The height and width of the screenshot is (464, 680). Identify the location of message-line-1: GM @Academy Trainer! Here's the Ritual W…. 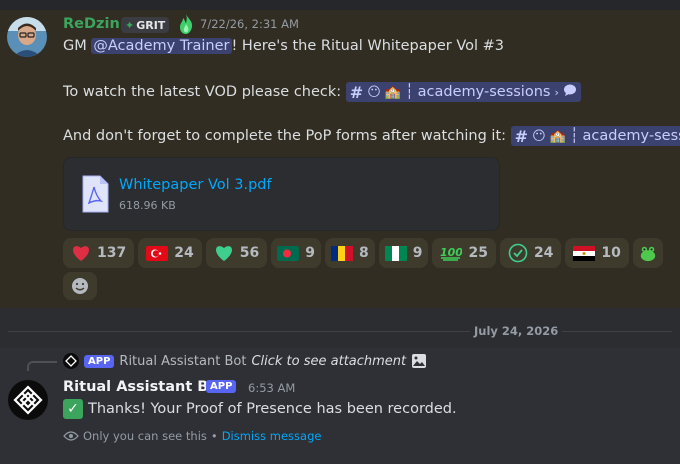
(283, 46).